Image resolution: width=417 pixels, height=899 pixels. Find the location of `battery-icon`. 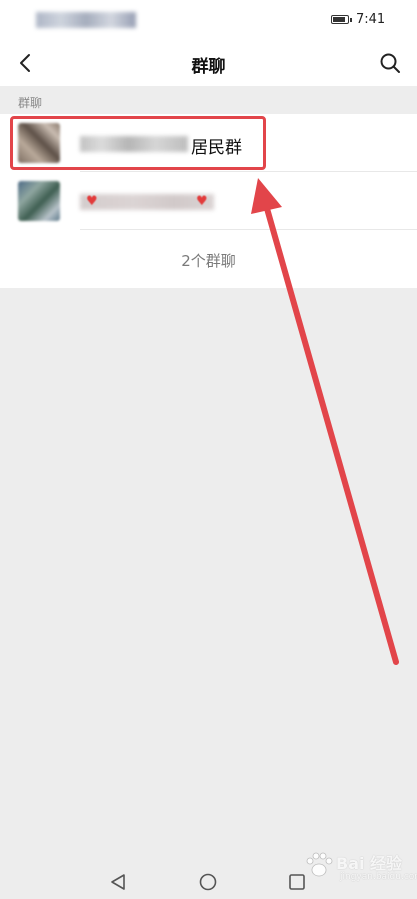

battery-icon is located at coordinates (341, 19).